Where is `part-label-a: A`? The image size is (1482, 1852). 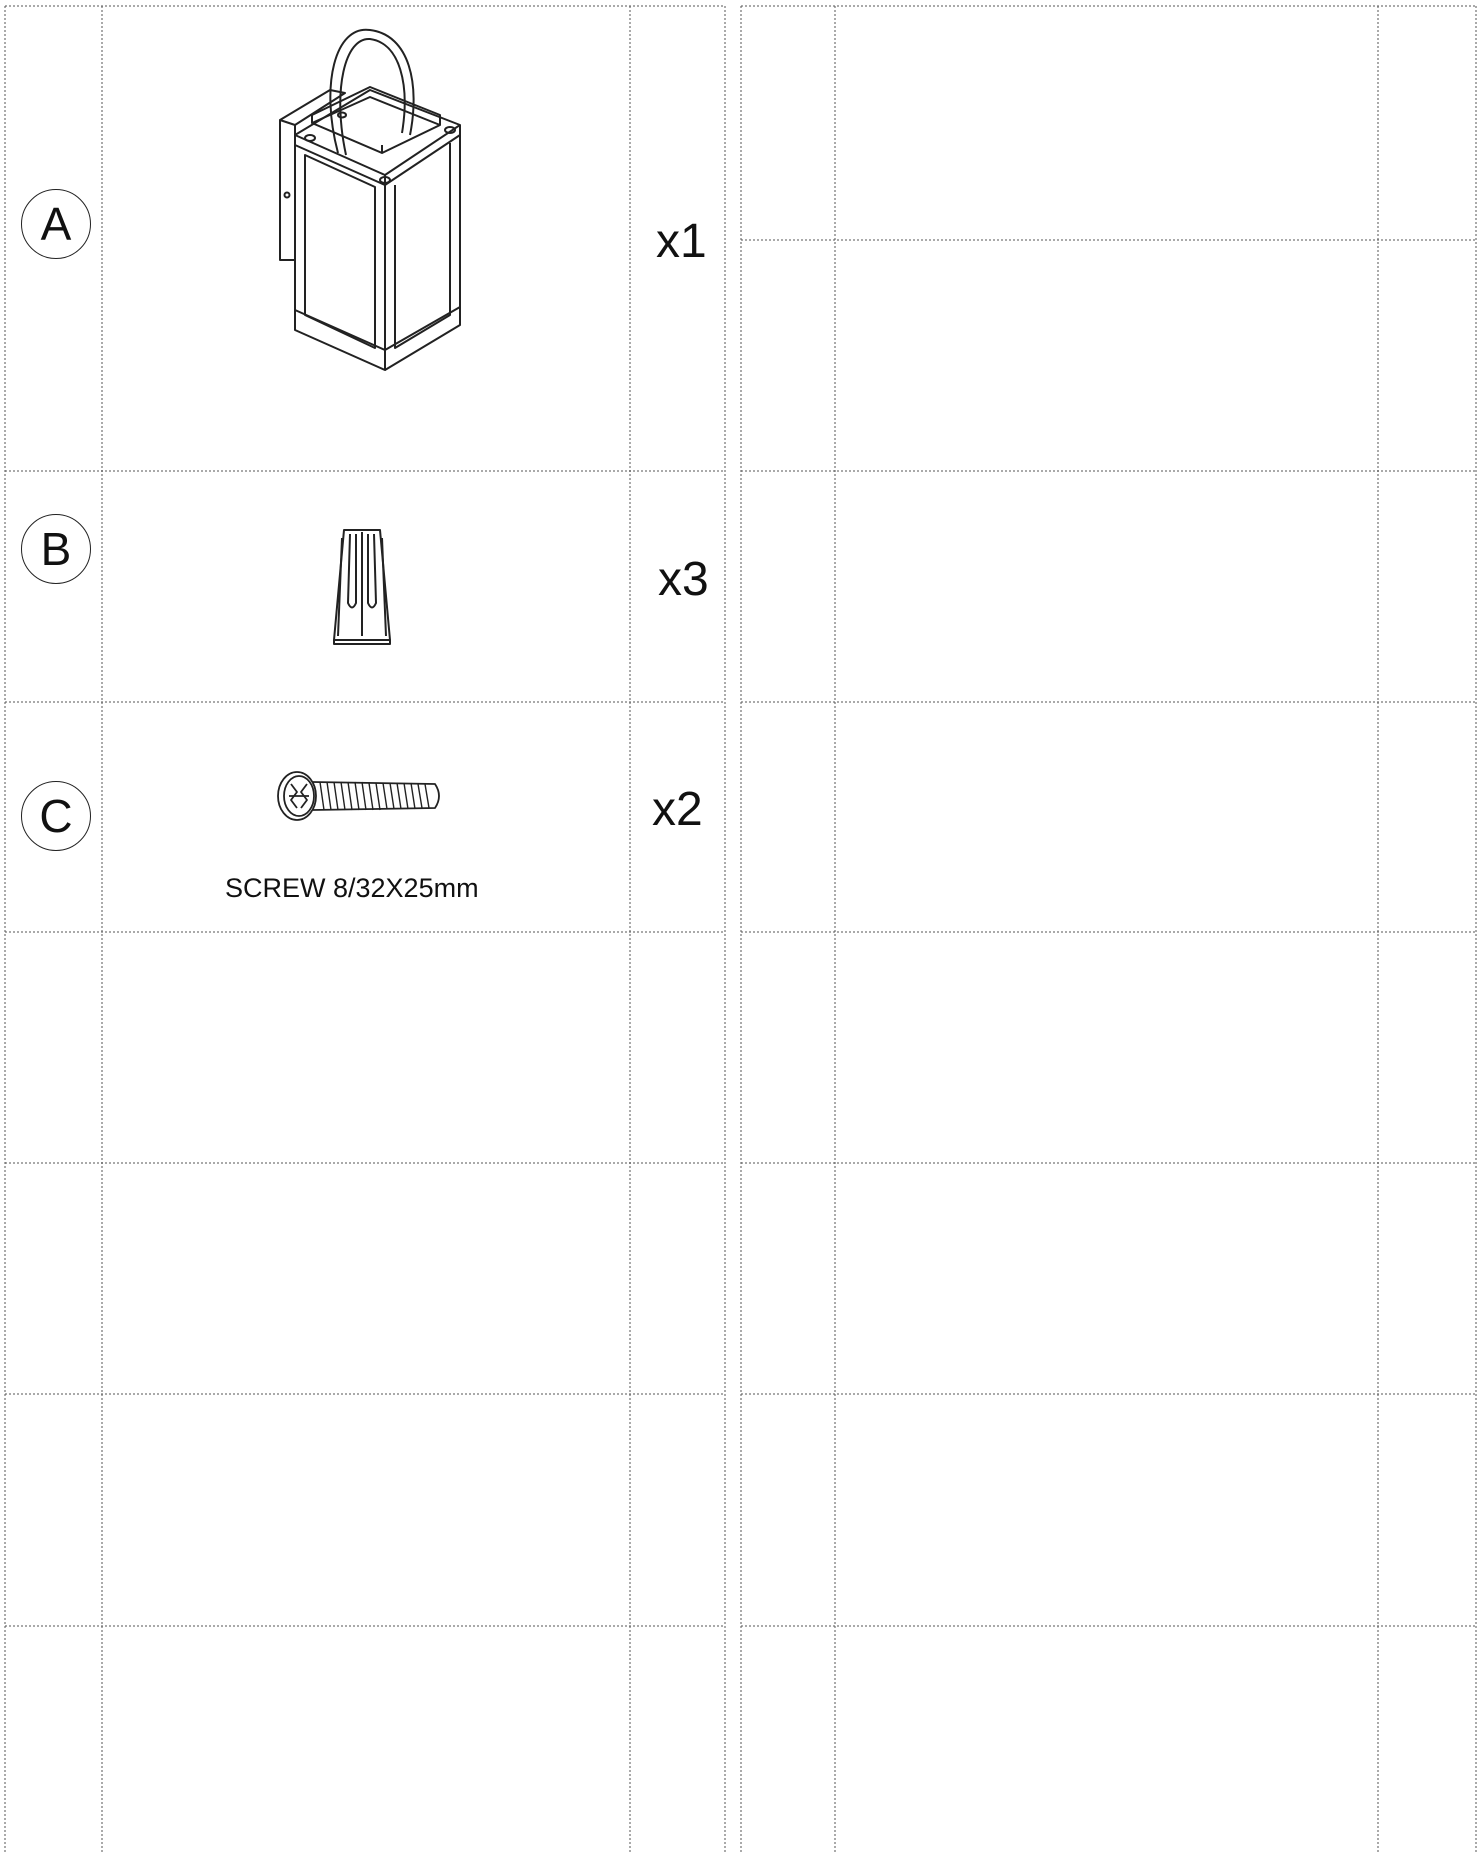
part-label-a: A is located at coordinates (56, 224).